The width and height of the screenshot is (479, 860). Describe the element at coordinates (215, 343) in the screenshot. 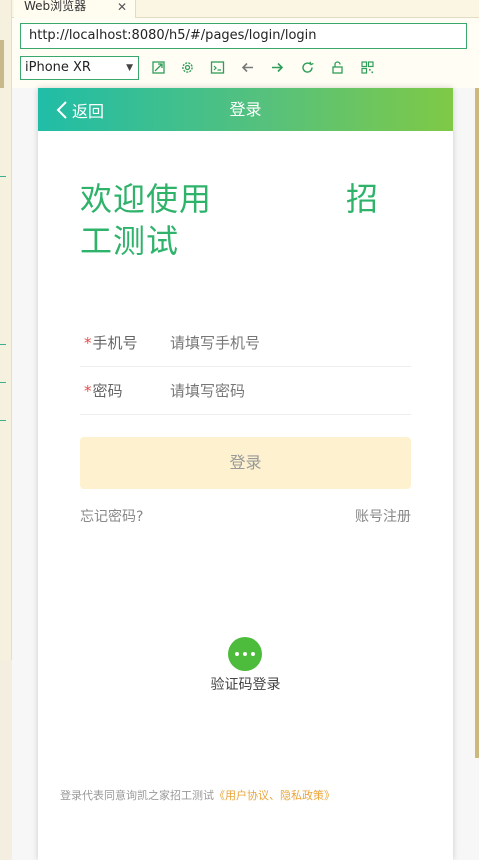

I see `phone-input: 请填写手机号` at that location.